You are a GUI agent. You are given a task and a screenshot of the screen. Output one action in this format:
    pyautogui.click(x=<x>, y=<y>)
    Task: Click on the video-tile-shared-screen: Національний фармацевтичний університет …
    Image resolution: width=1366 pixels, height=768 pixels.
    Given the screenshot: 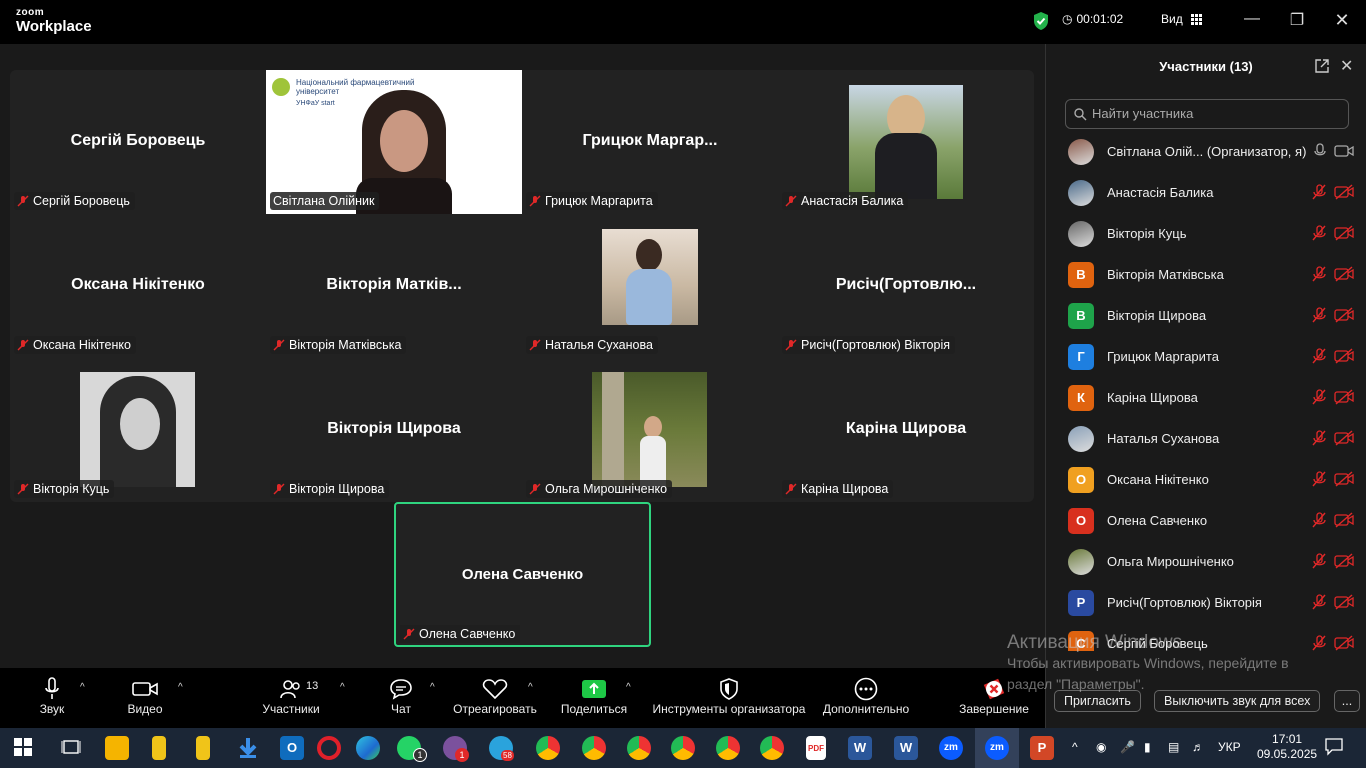 What is the action you would take?
    pyautogui.click(x=394, y=142)
    